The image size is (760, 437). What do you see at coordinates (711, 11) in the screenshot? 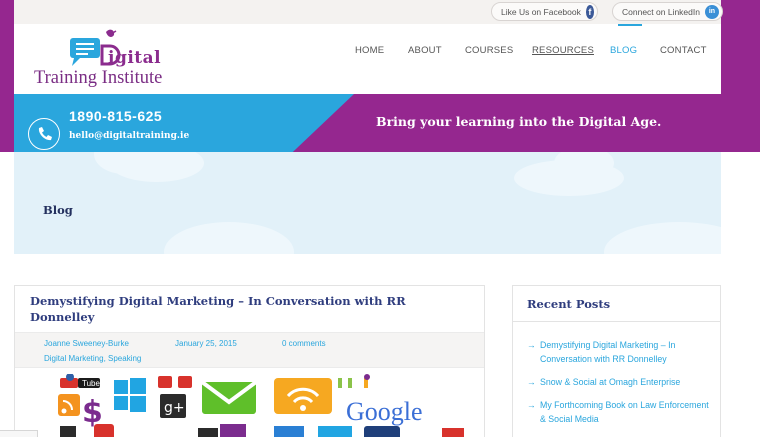
I see `linkedin-icon: in` at bounding box center [711, 11].